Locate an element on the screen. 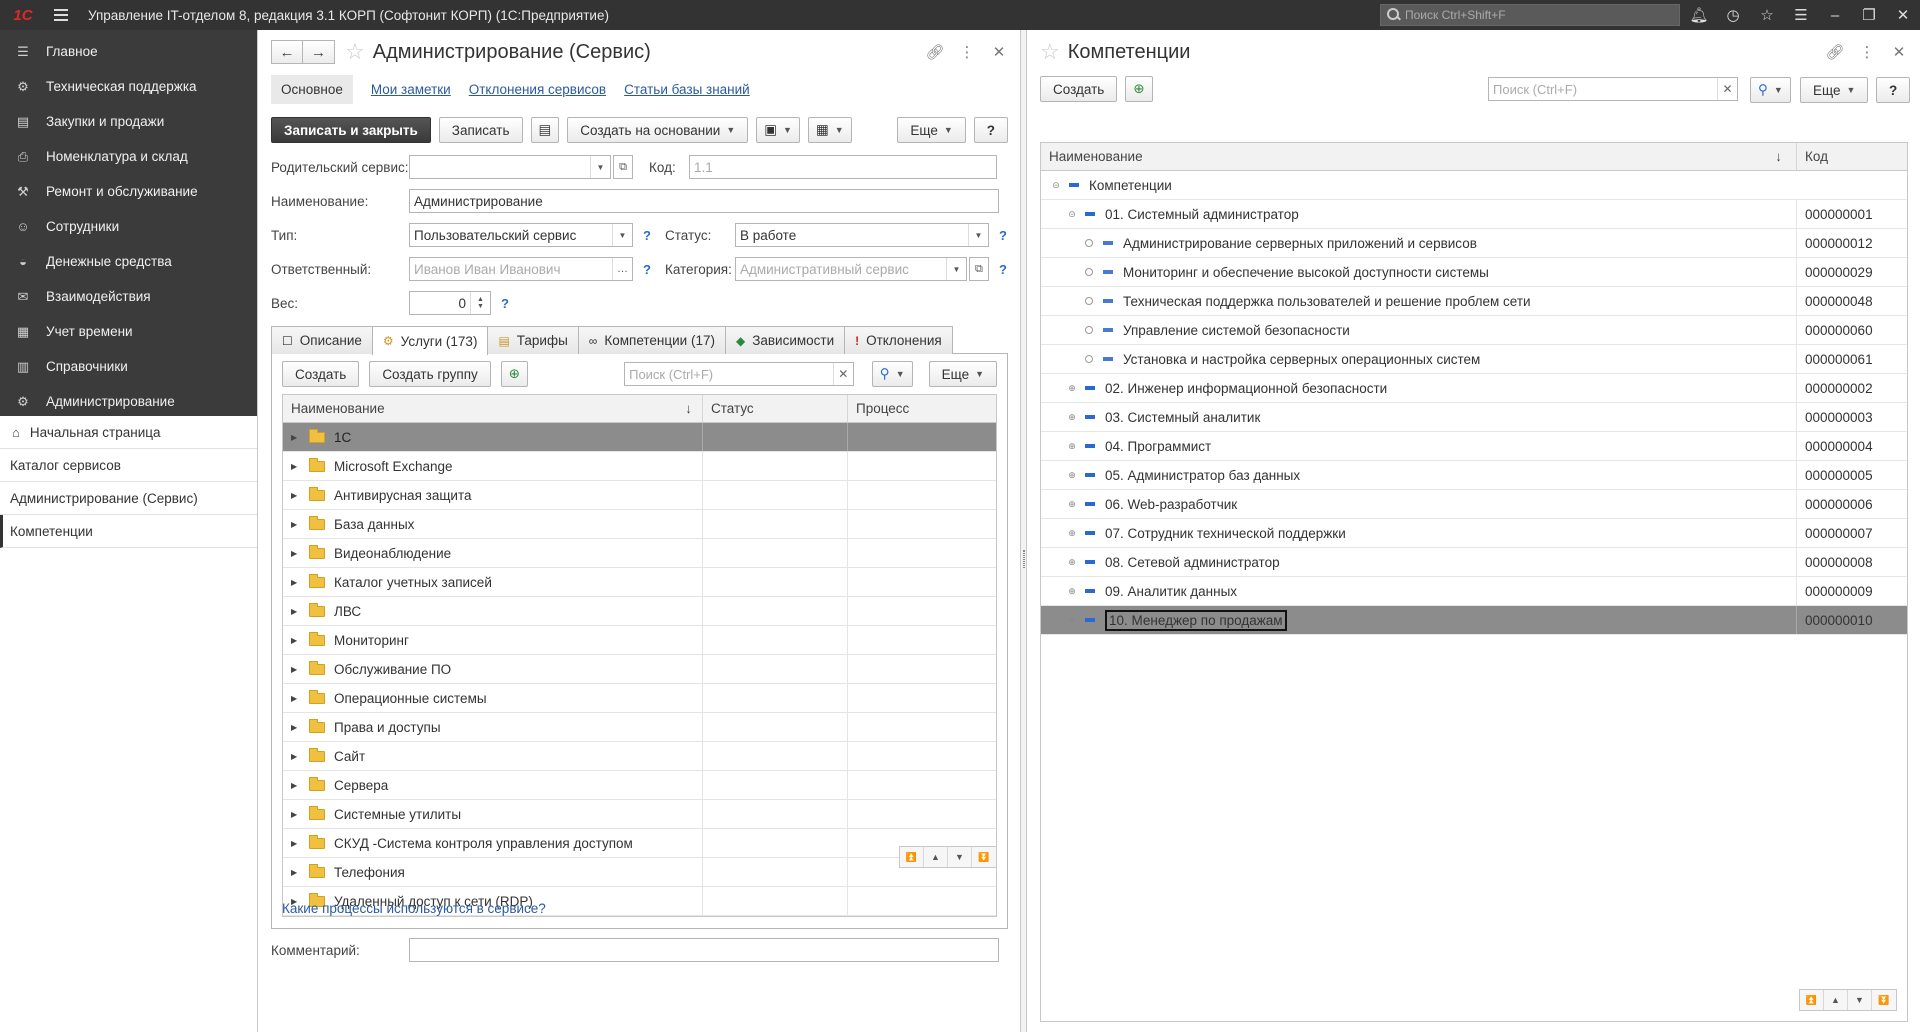 Image resolution: width=1920 pixels, height=1032 pixels. column-status-header: Статус is located at coordinates (775, 408).